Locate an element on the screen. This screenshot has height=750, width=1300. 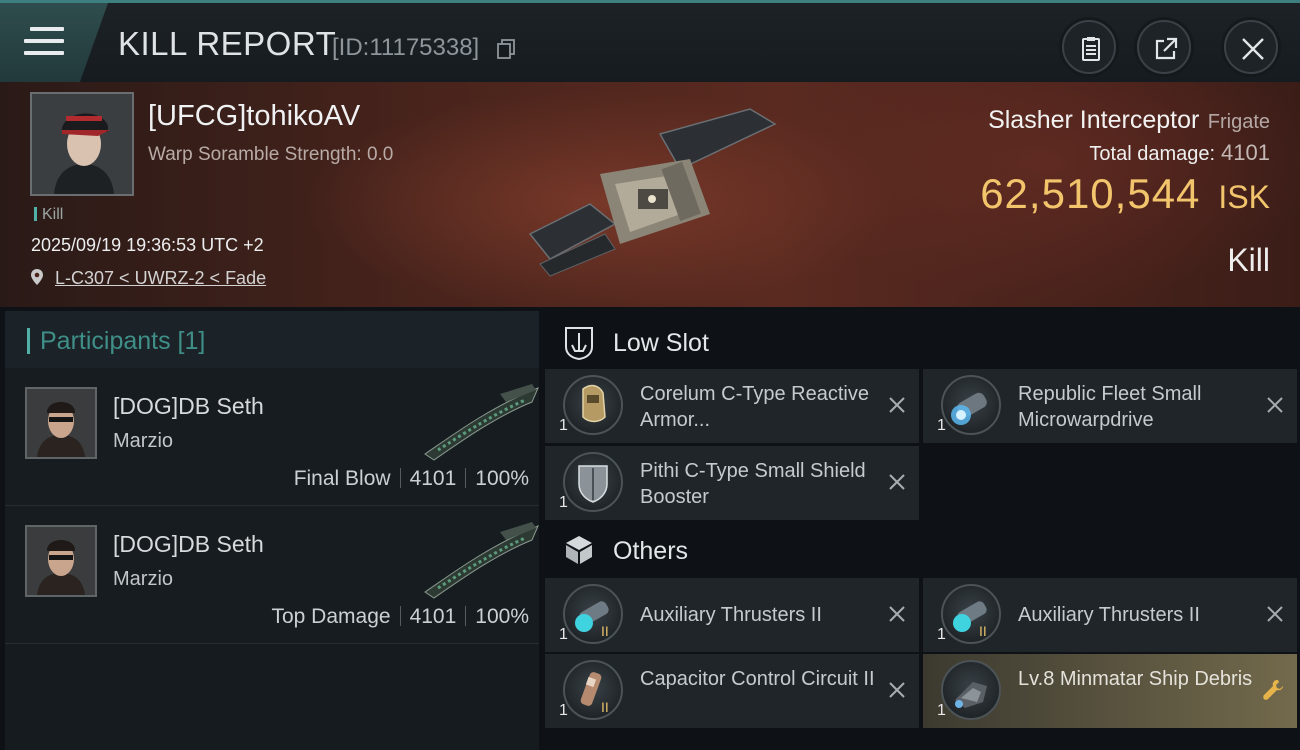
low-slot-title: Low Slot is located at coordinates (661, 343).